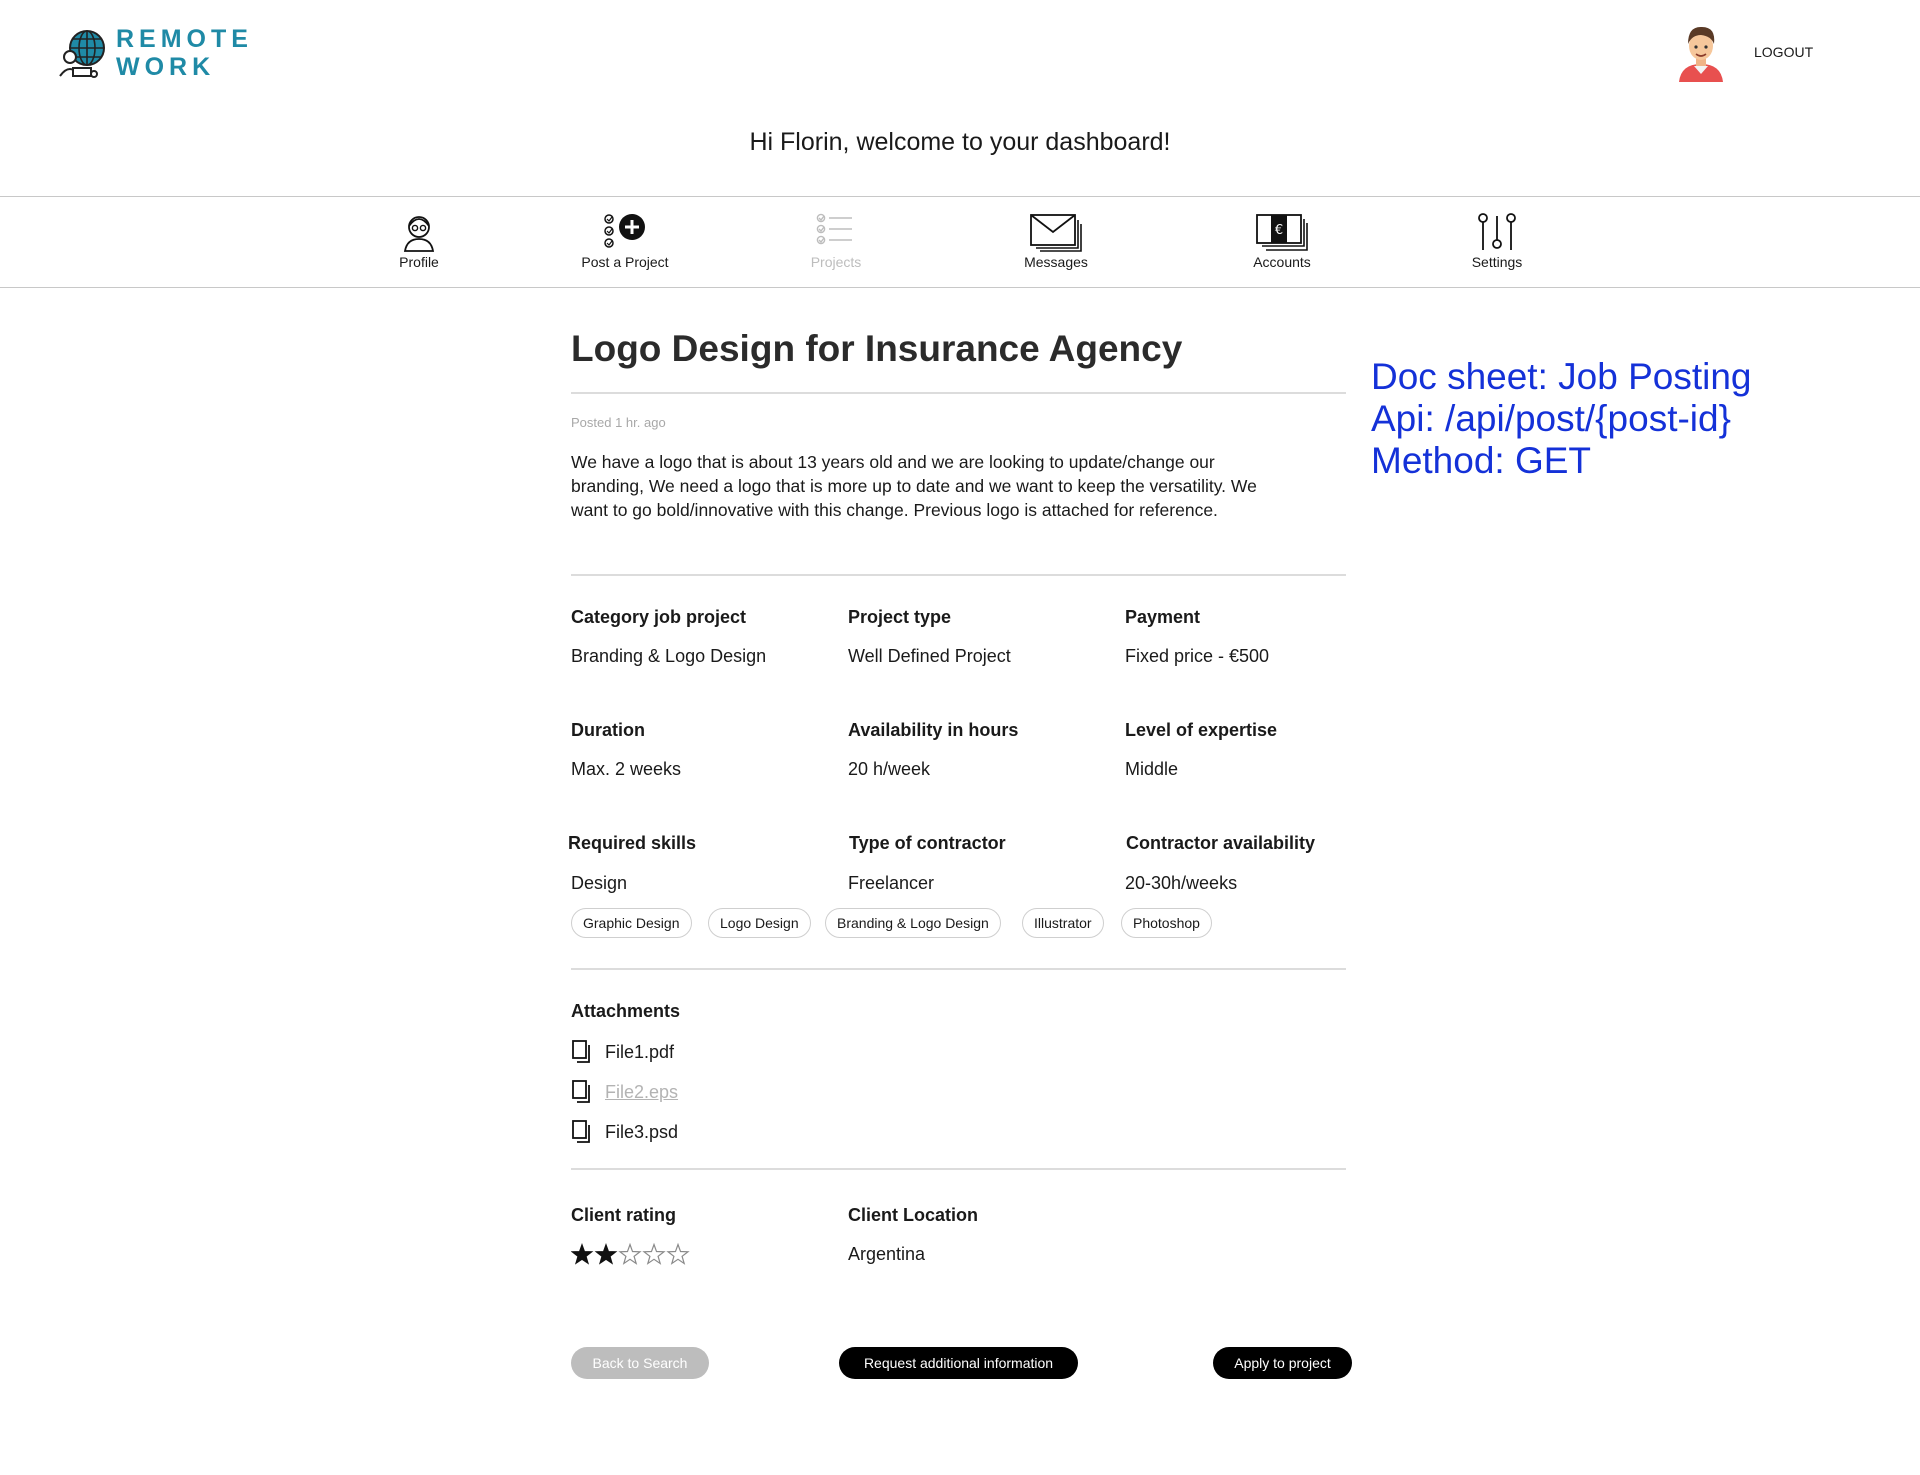  I want to click on nav-item-messages: Messages, so click(1056, 241).